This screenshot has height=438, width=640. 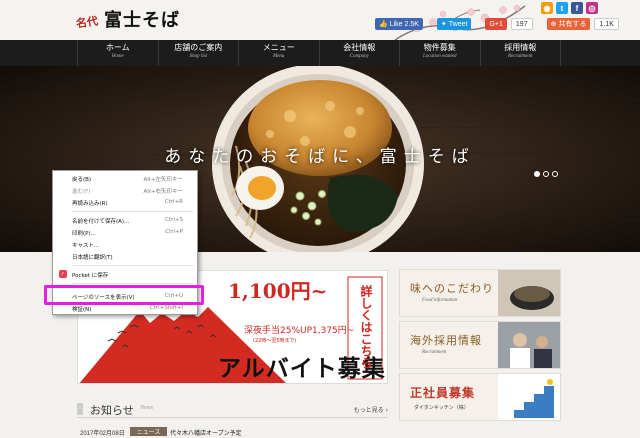 I want to click on tweet-label: Tweet, so click(x=458, y=24).